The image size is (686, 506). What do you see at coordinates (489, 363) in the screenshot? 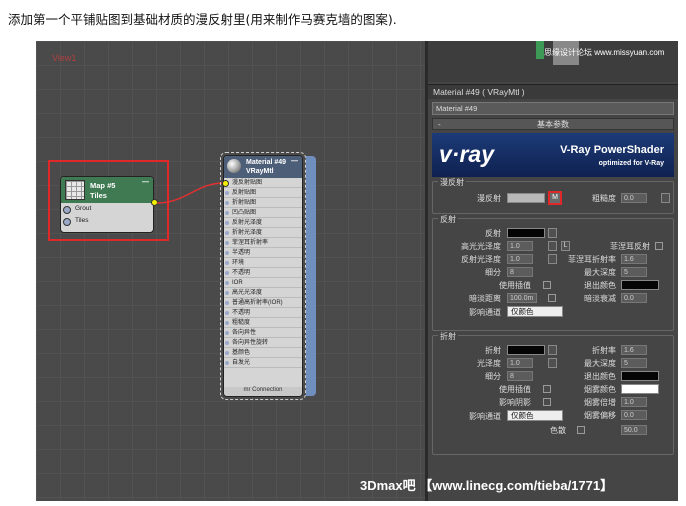
I see `refr-gloss-label: 光泽度` at bounding box center [489, 363].